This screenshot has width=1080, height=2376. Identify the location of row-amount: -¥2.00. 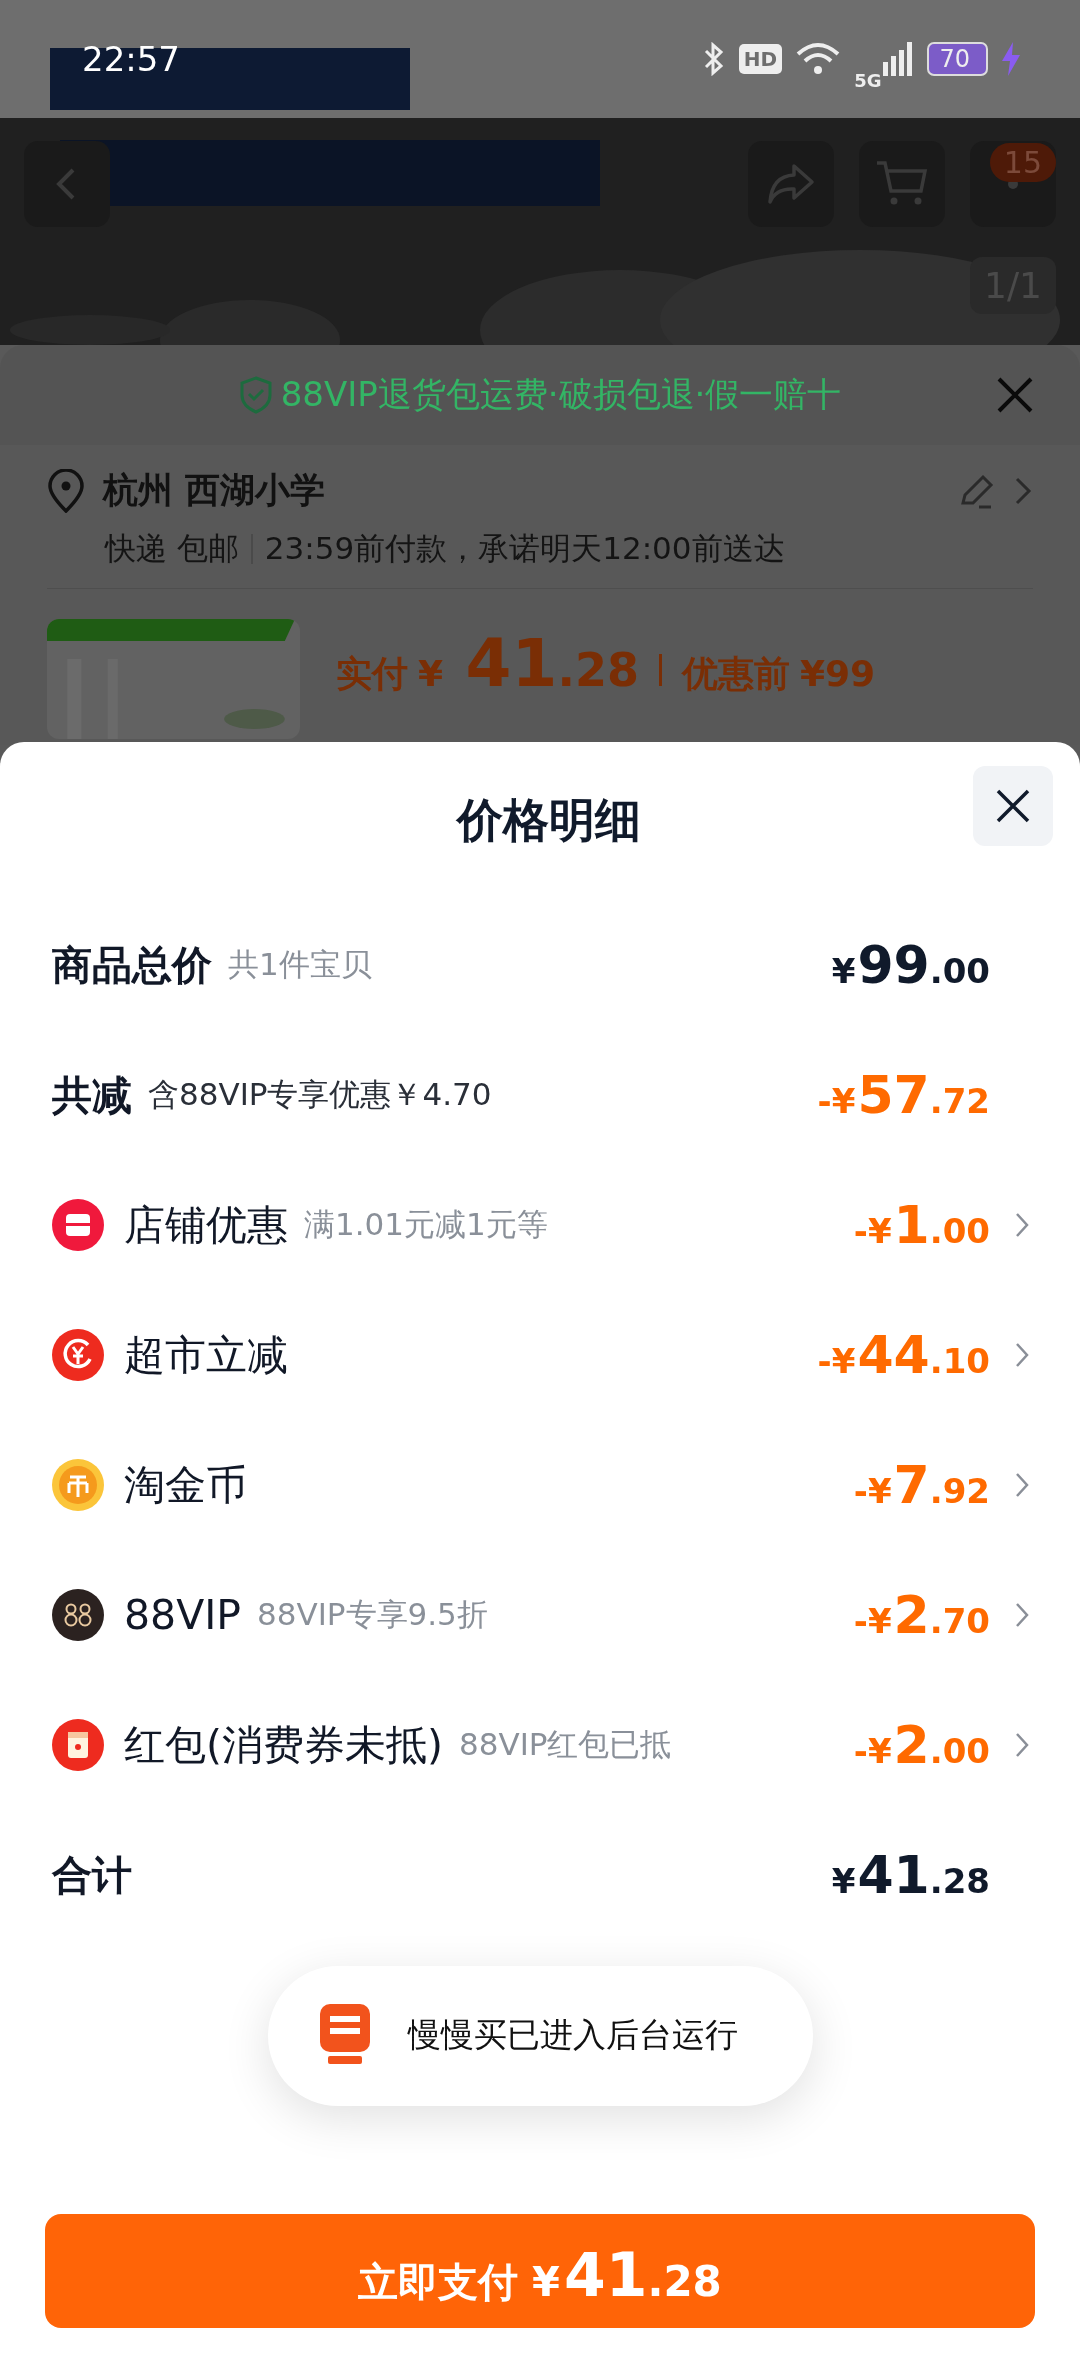
(921, 1745).